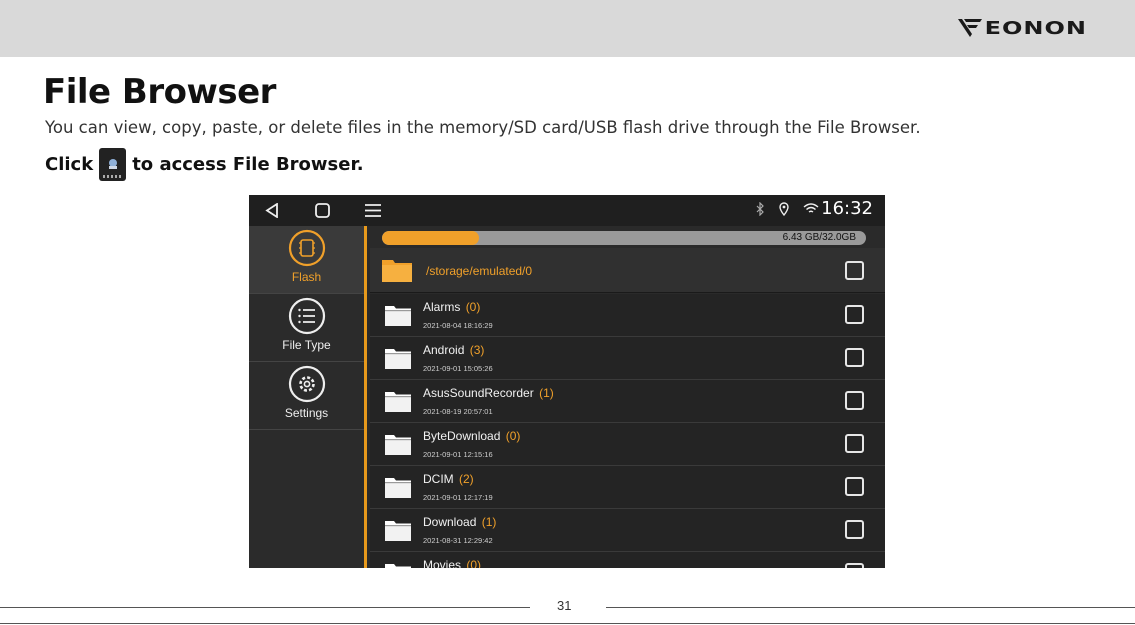 This screenshot has width=1135, height=625. Describe the element at coordinates (627, 487) in the screenshot. I see `list-item: DCIM (2) 2021-09-01 12:17:19` at that location.